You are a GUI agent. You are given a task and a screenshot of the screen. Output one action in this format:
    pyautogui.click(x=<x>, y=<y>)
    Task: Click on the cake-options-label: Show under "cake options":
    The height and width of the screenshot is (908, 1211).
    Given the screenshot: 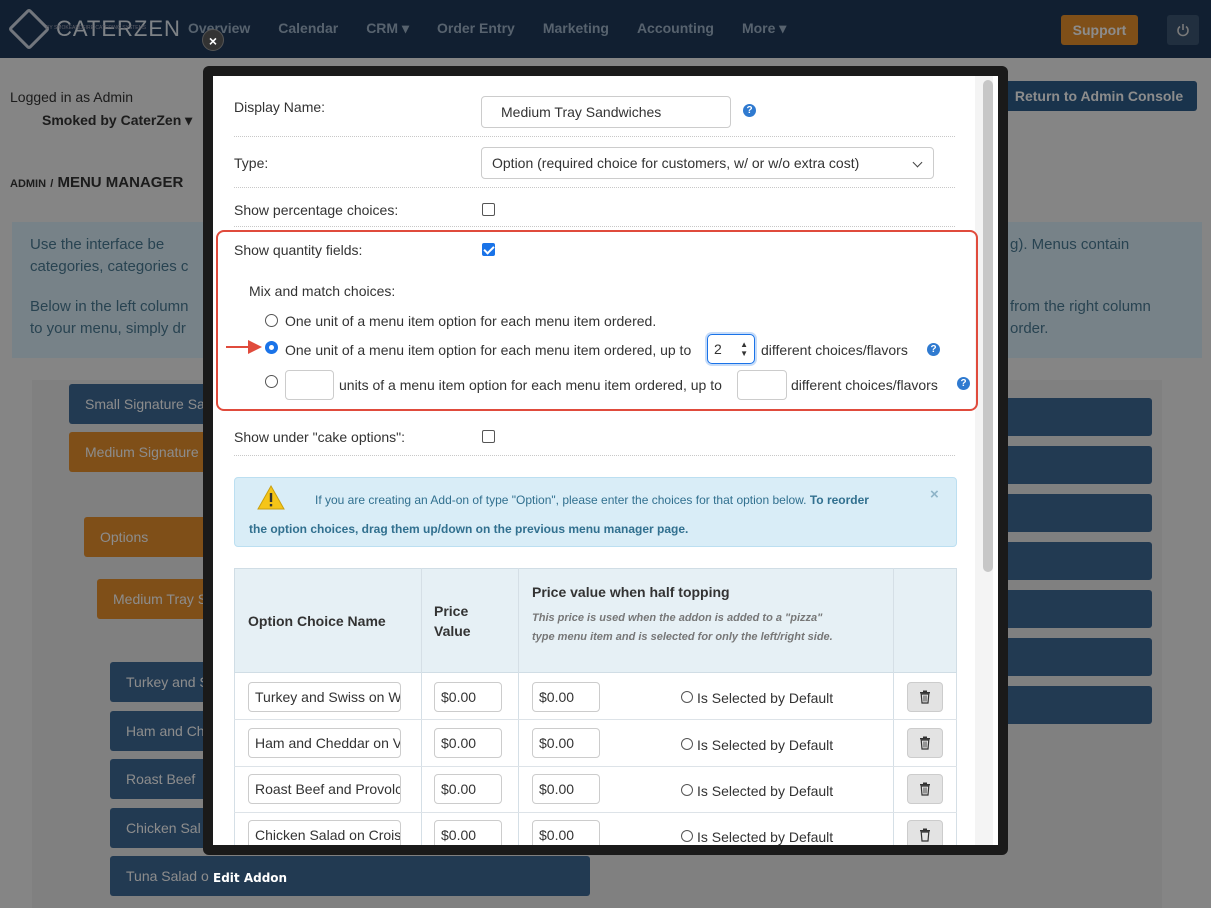 What is the action you would take?
    pyautogui.click(x=320, y=437)
    